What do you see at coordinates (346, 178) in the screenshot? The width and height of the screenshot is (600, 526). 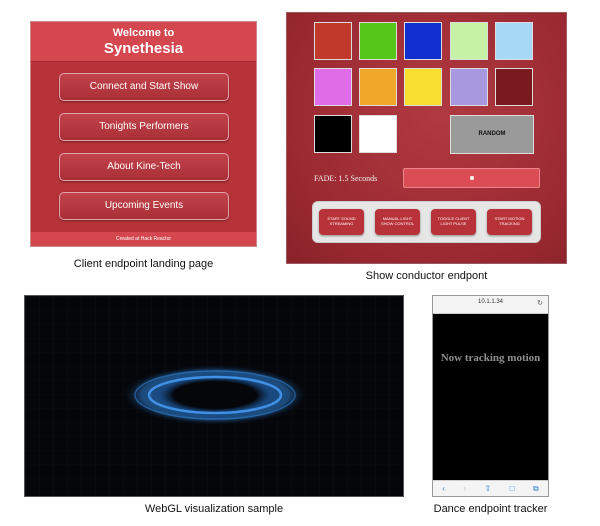 I see `fade-label: FADE: 1.5 Seconds` at bounding box center [346, 178].